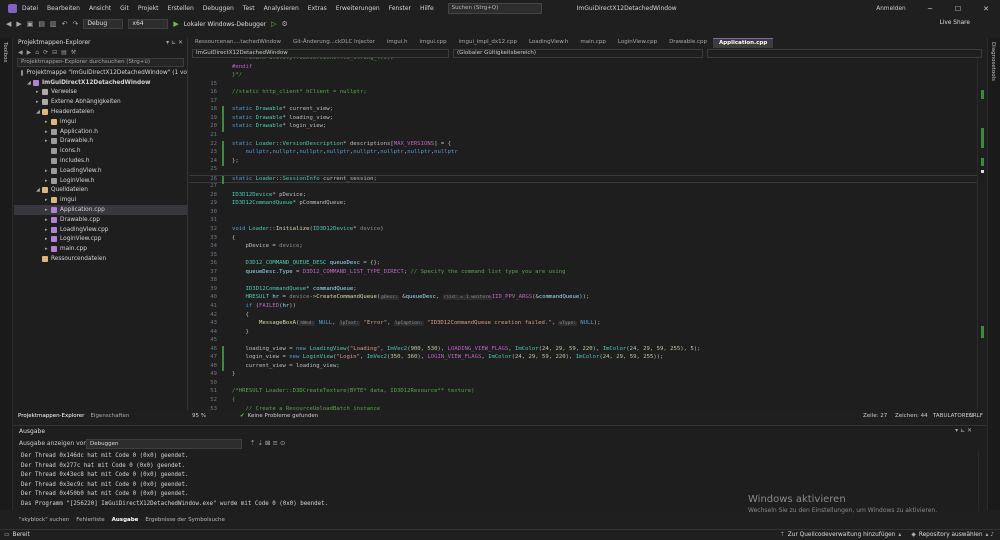  I want to click on bottom-tab: Ergebnisse der Symbolsuche, so click(185, 520).